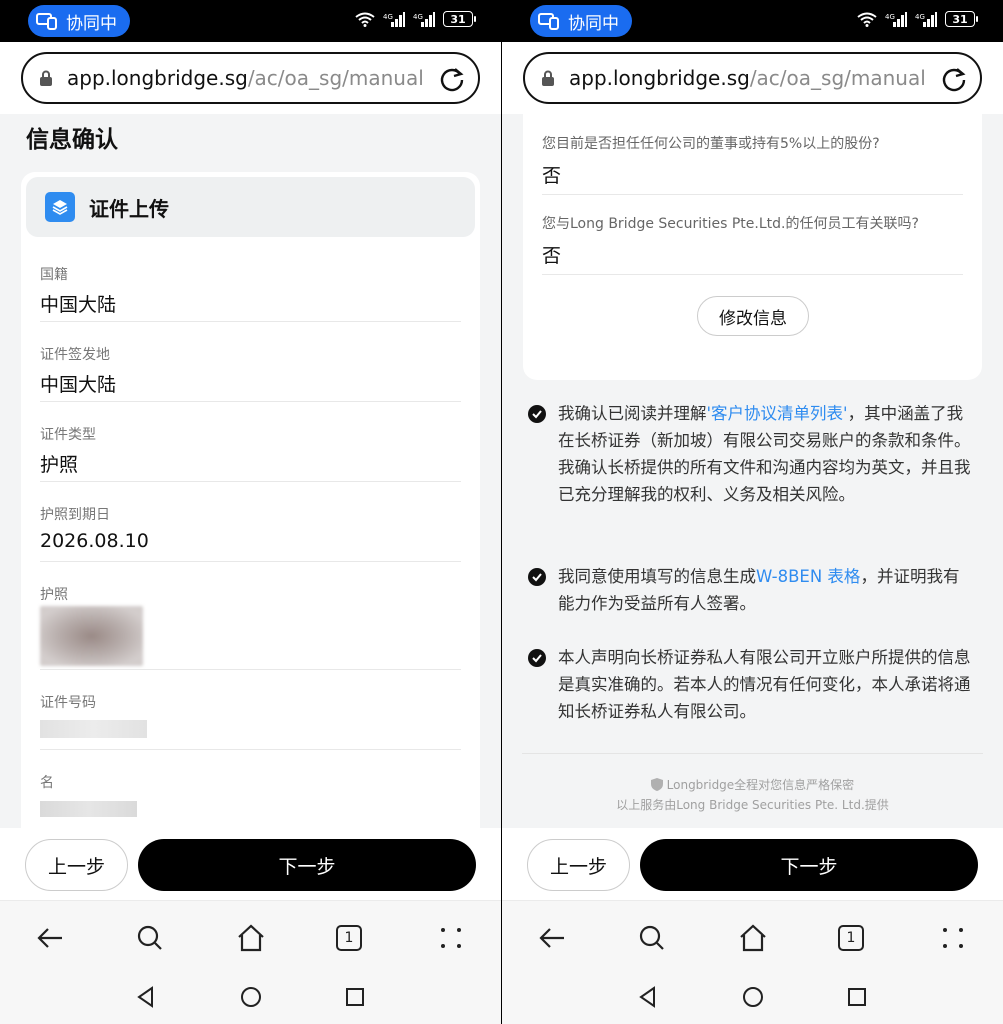 Image resolution: width=1003 pixels, height=1024 pixels. I want to click on field-id-number: 证件号码, so click(250, 710).